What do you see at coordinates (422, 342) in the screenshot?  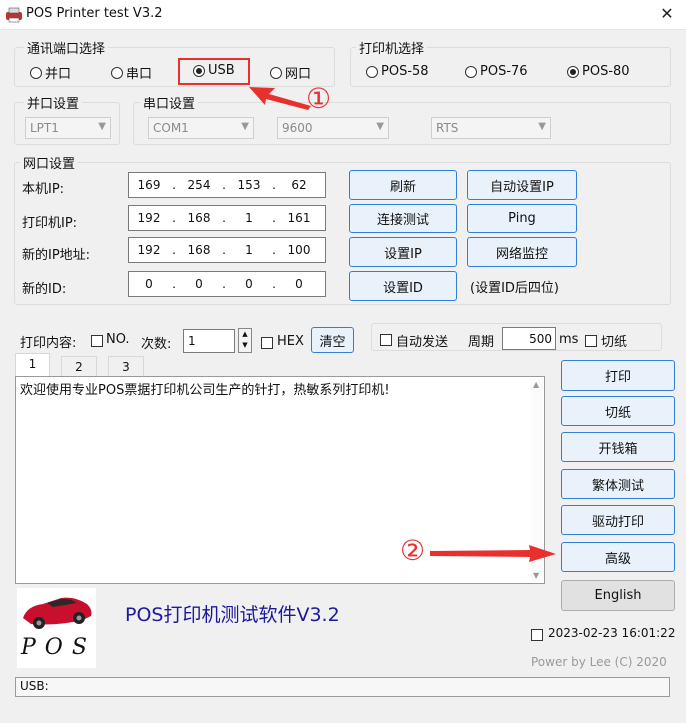 I see `auto-send-label: 自动发送` at bounding box center [422, 342].